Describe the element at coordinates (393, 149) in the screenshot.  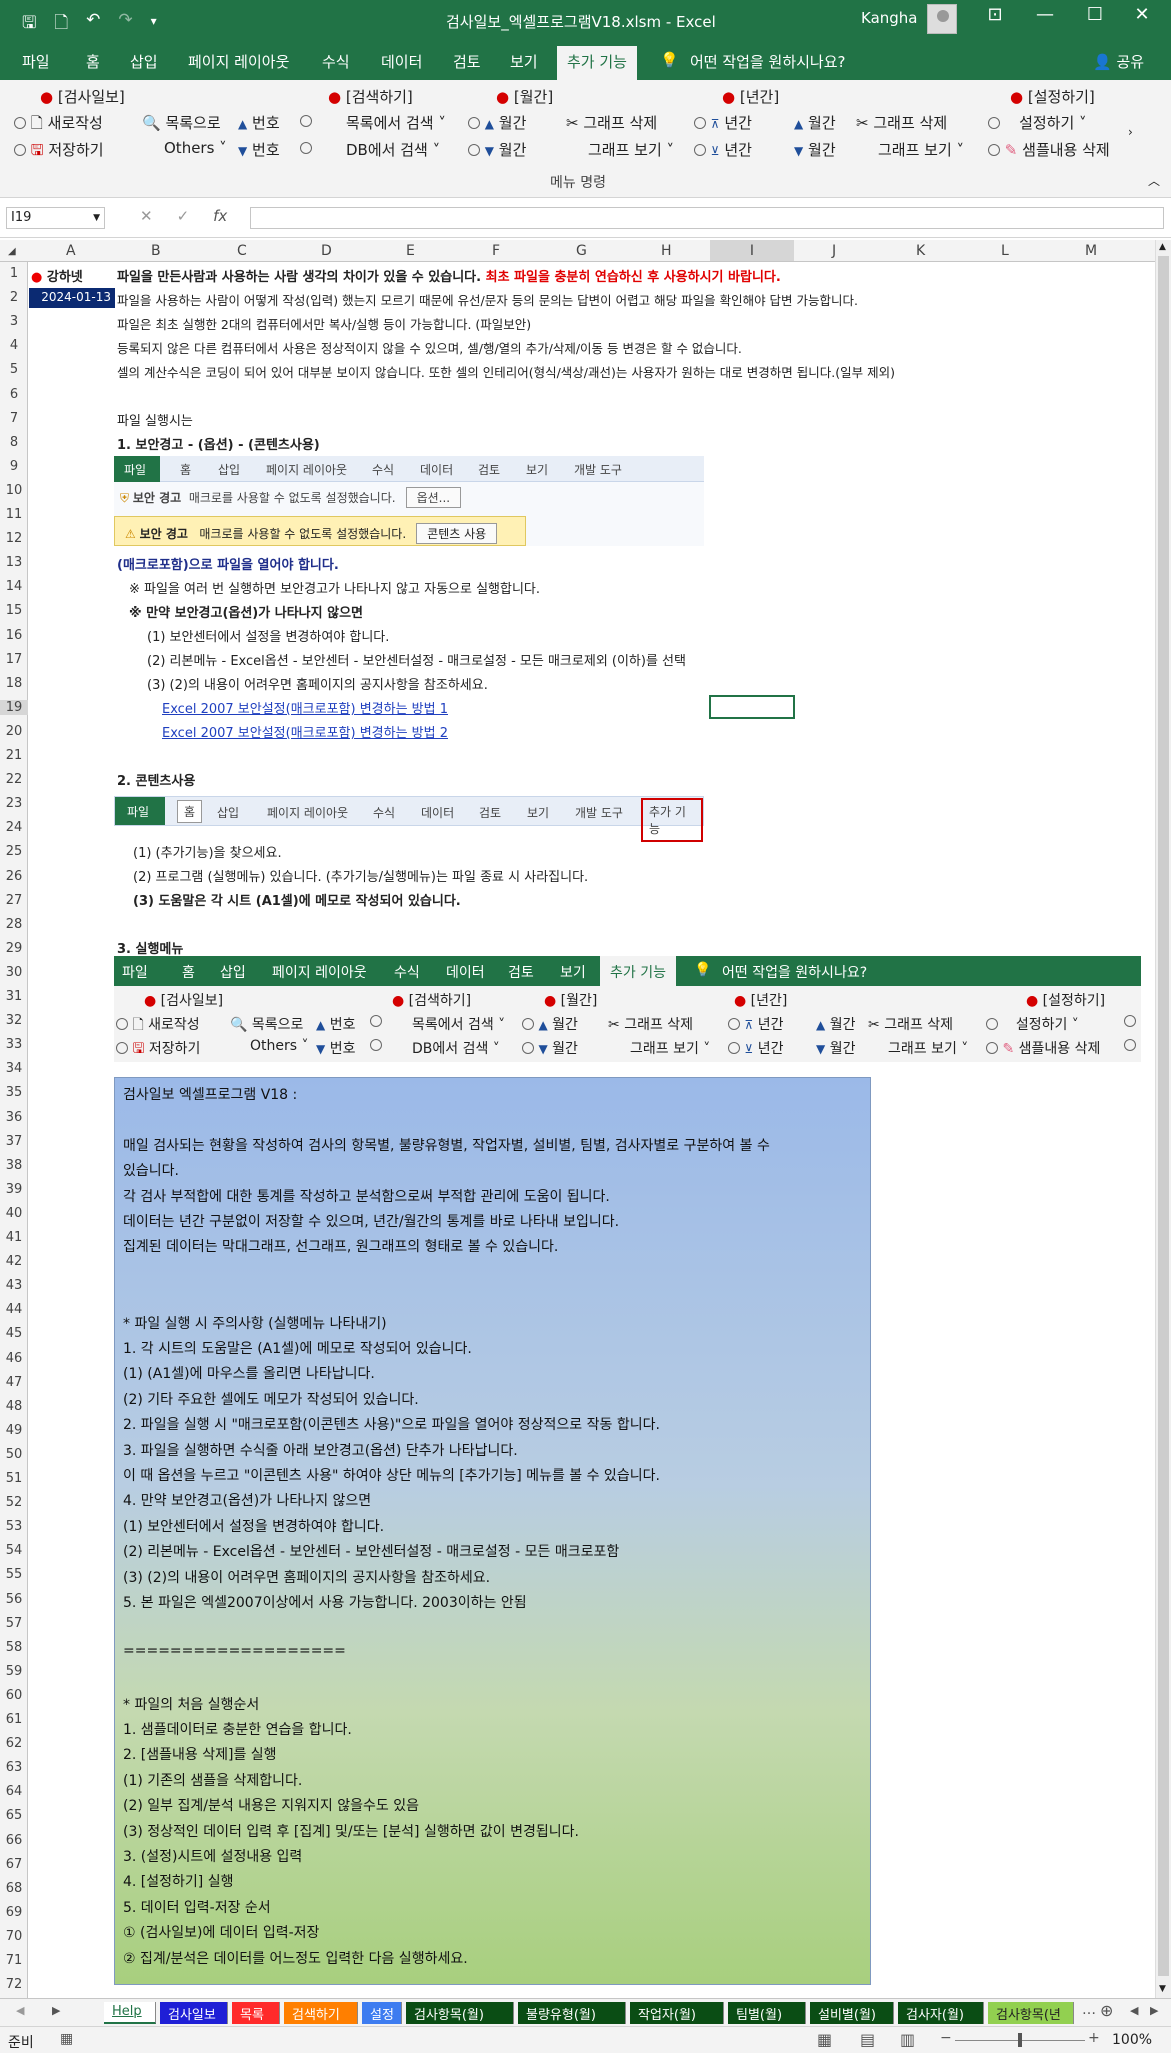
I see `search-db-dropdown: DB에서 검색 ˅` at that location.